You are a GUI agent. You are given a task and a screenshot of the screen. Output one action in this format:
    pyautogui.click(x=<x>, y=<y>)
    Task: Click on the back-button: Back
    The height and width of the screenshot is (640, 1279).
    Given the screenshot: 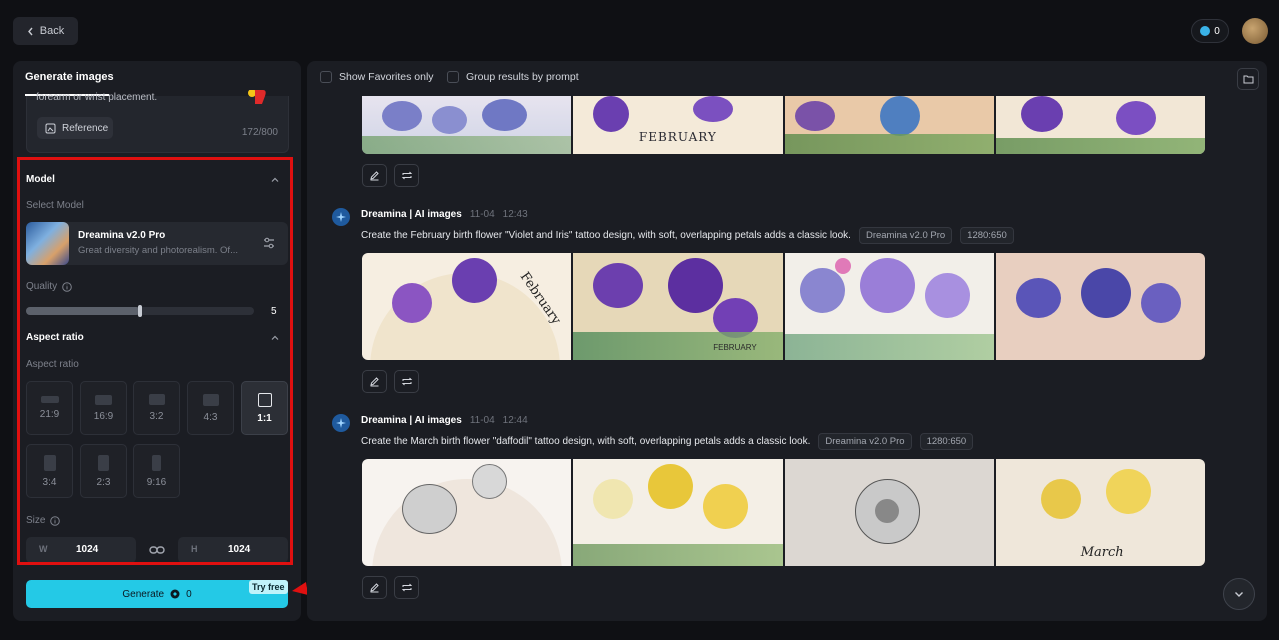 What is the action you would take?
    pyautogui.click(x=45, y=31)
    